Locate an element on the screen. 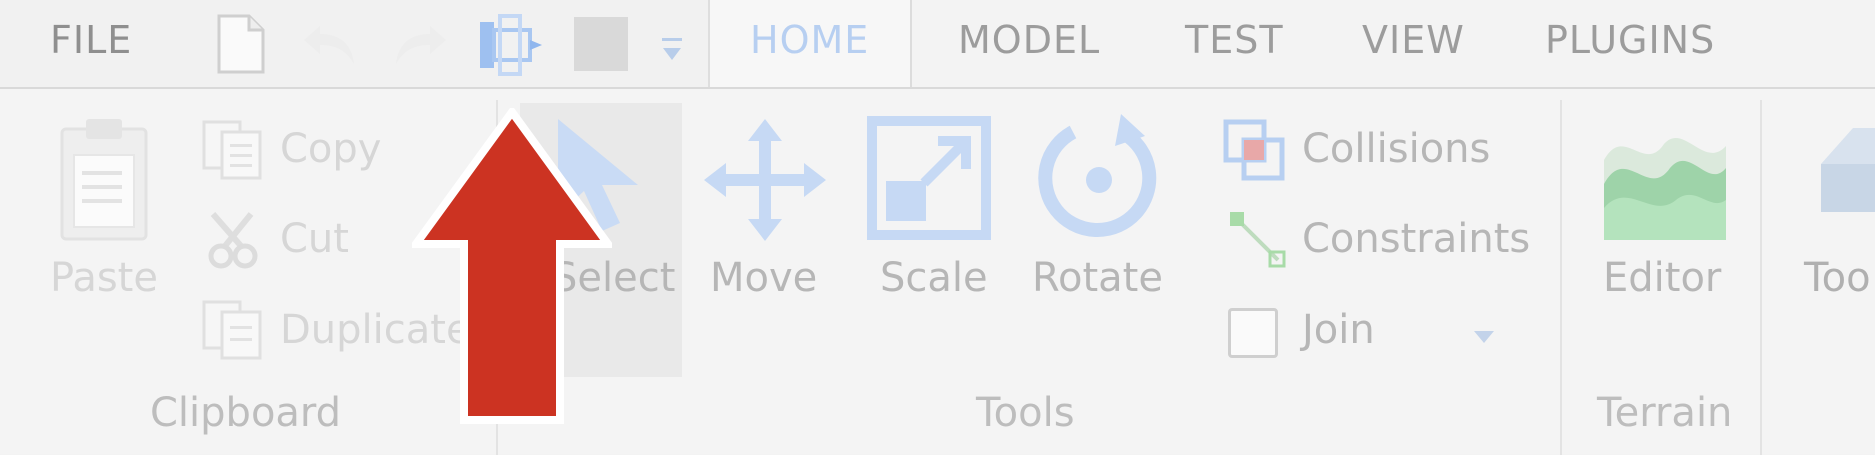 This screenshot has width=1875, height=455. redo-icon is located at coordinates (419, 45).